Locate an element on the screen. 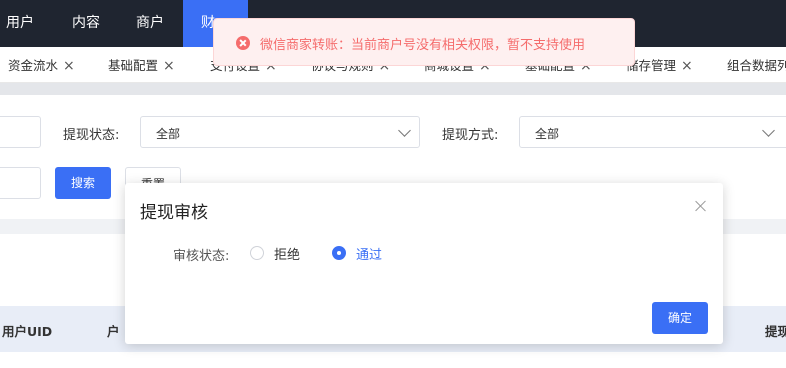  tab-fund-flow: 资金流水 × is located at coordinates (41, 64).